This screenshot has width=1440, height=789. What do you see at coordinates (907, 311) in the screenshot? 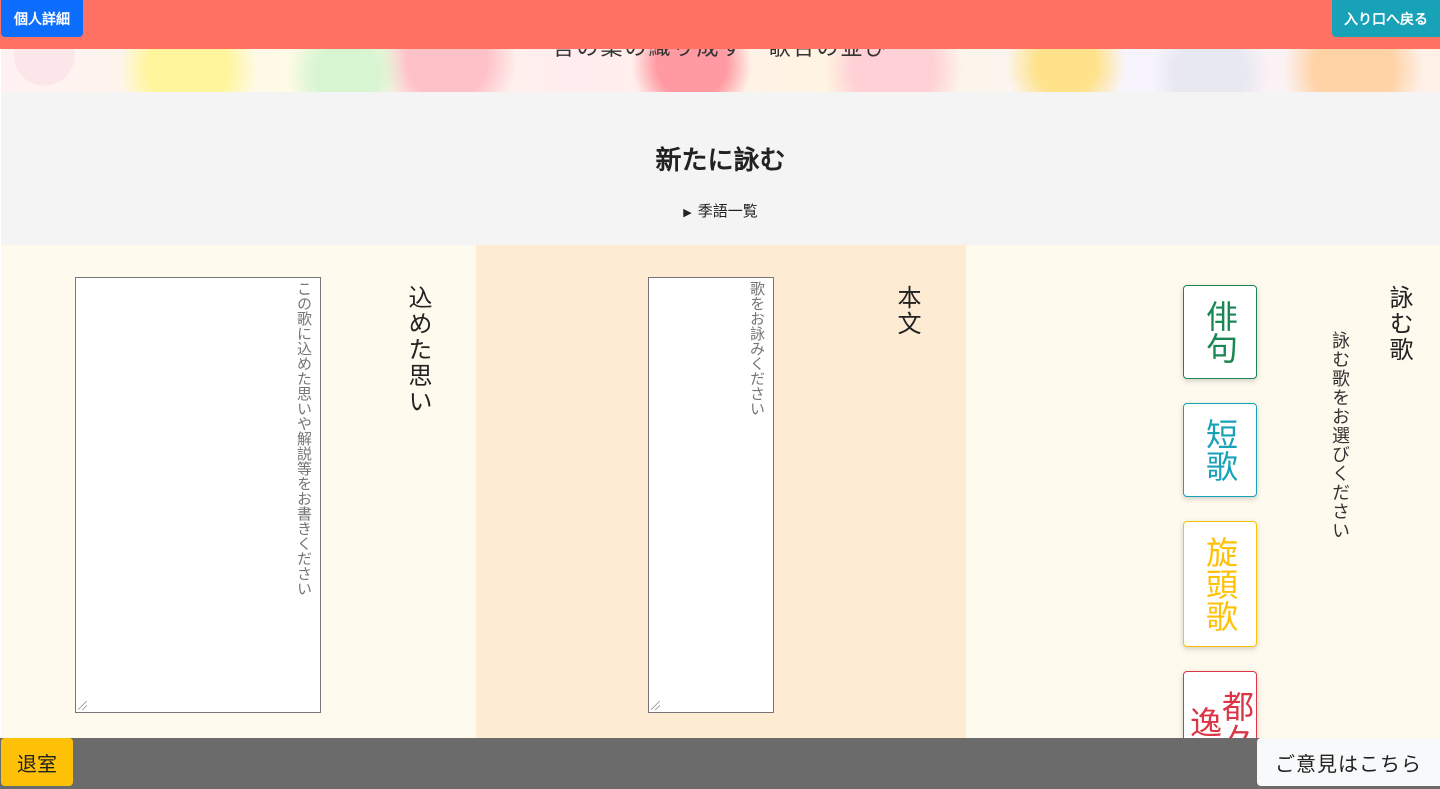
I see `body-label: 本文` at bounding box center [907, 311].